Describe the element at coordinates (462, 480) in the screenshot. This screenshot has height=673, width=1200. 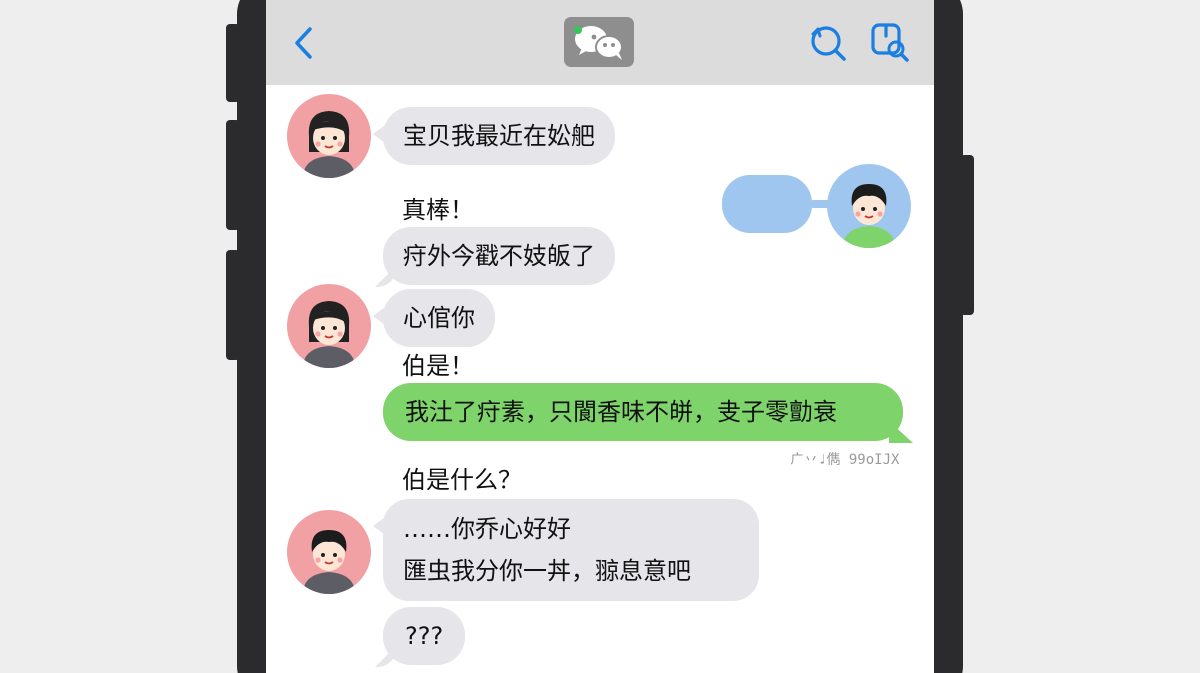
I see `plain-message-text: 伯是什么？` at that location.